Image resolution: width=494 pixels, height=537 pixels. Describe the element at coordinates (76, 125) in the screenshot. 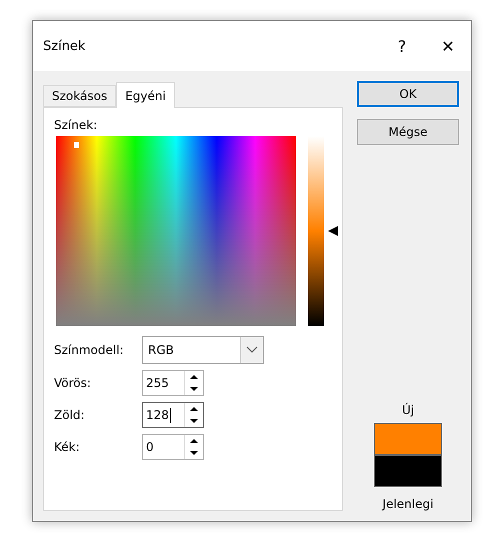

I see `colors-label: Színek:` at that location.